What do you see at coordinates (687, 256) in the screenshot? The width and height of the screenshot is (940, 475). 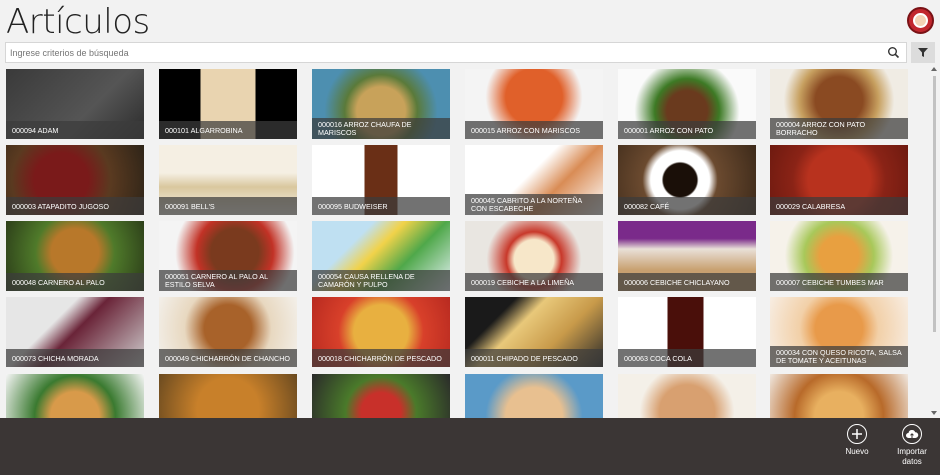 I see `article-tile: 000006 CEBICHE CHICLAYANO` at bounding box center [687, 256].